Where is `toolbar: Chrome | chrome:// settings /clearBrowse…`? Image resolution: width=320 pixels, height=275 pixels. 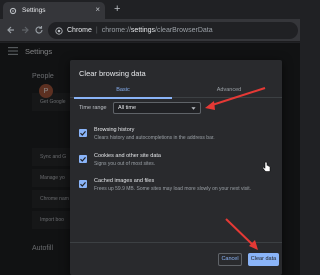
toolbar: Chrome | chrome:// settings /clearBrowse… is located at coordinates (150, 30).